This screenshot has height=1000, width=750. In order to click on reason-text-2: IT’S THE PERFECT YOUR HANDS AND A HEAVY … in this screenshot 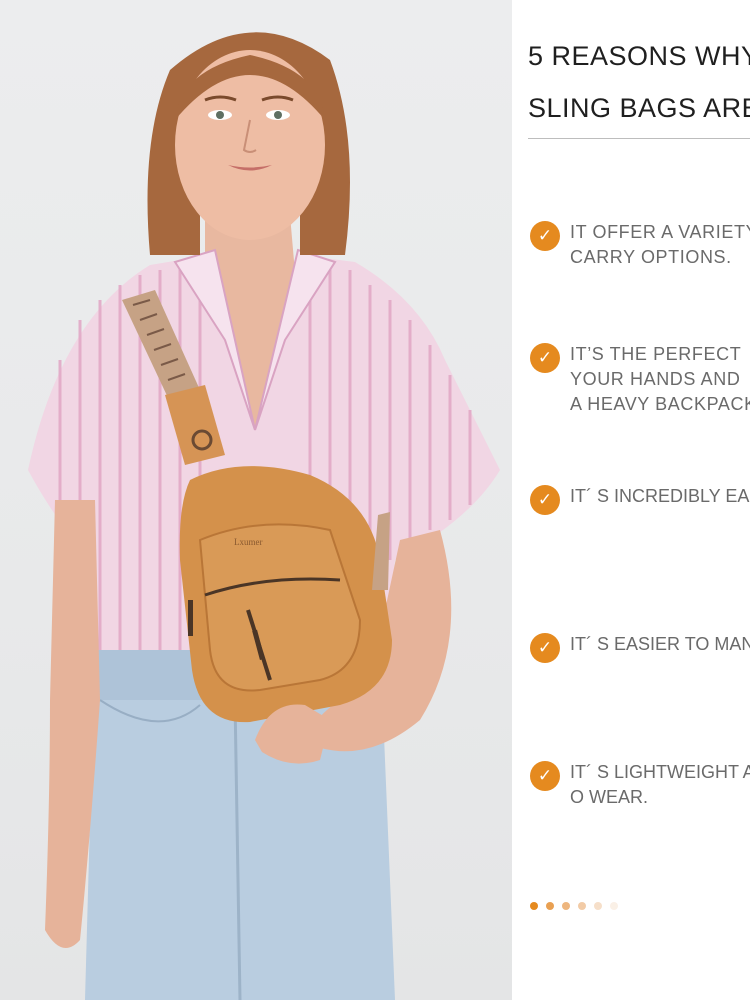, I will do `click(660, 379)`.